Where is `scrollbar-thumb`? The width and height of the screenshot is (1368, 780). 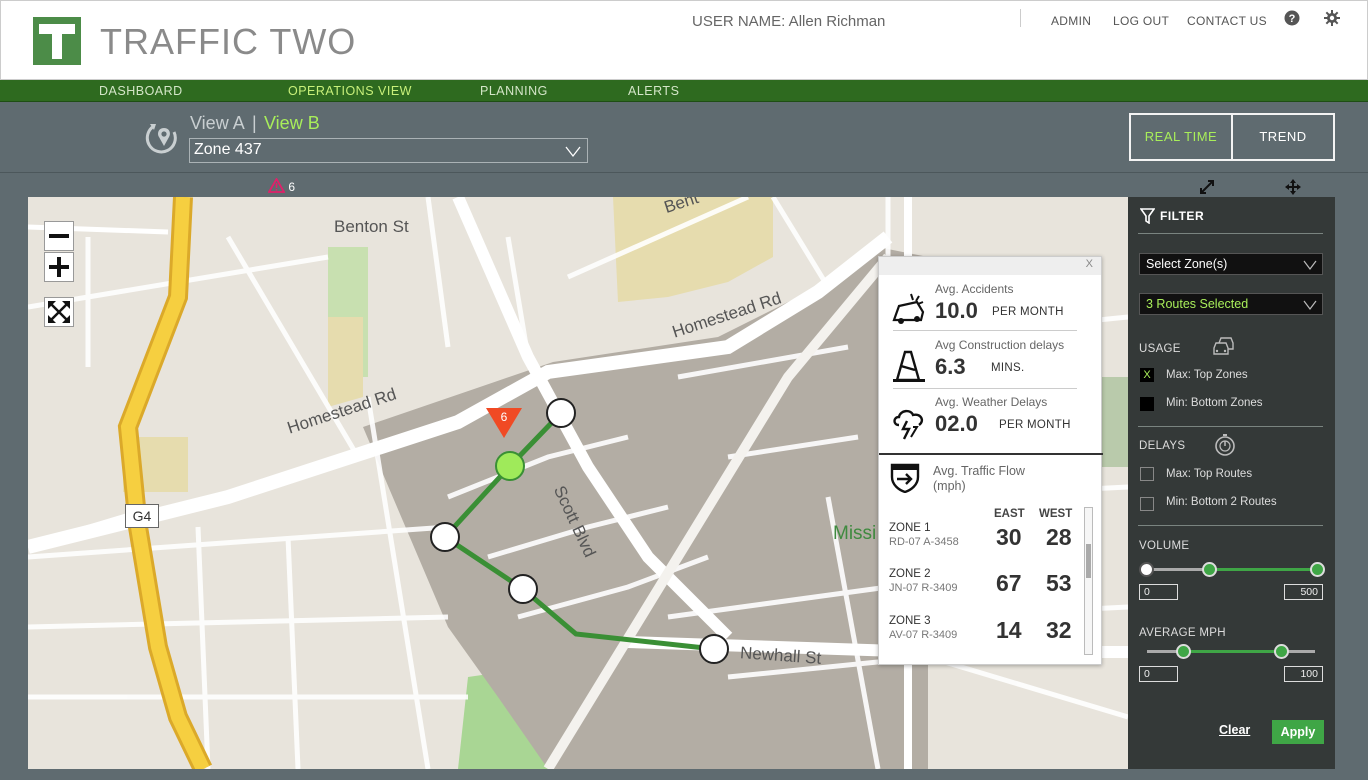
scrollbar-thumb is located at coordinates (1088, 561).